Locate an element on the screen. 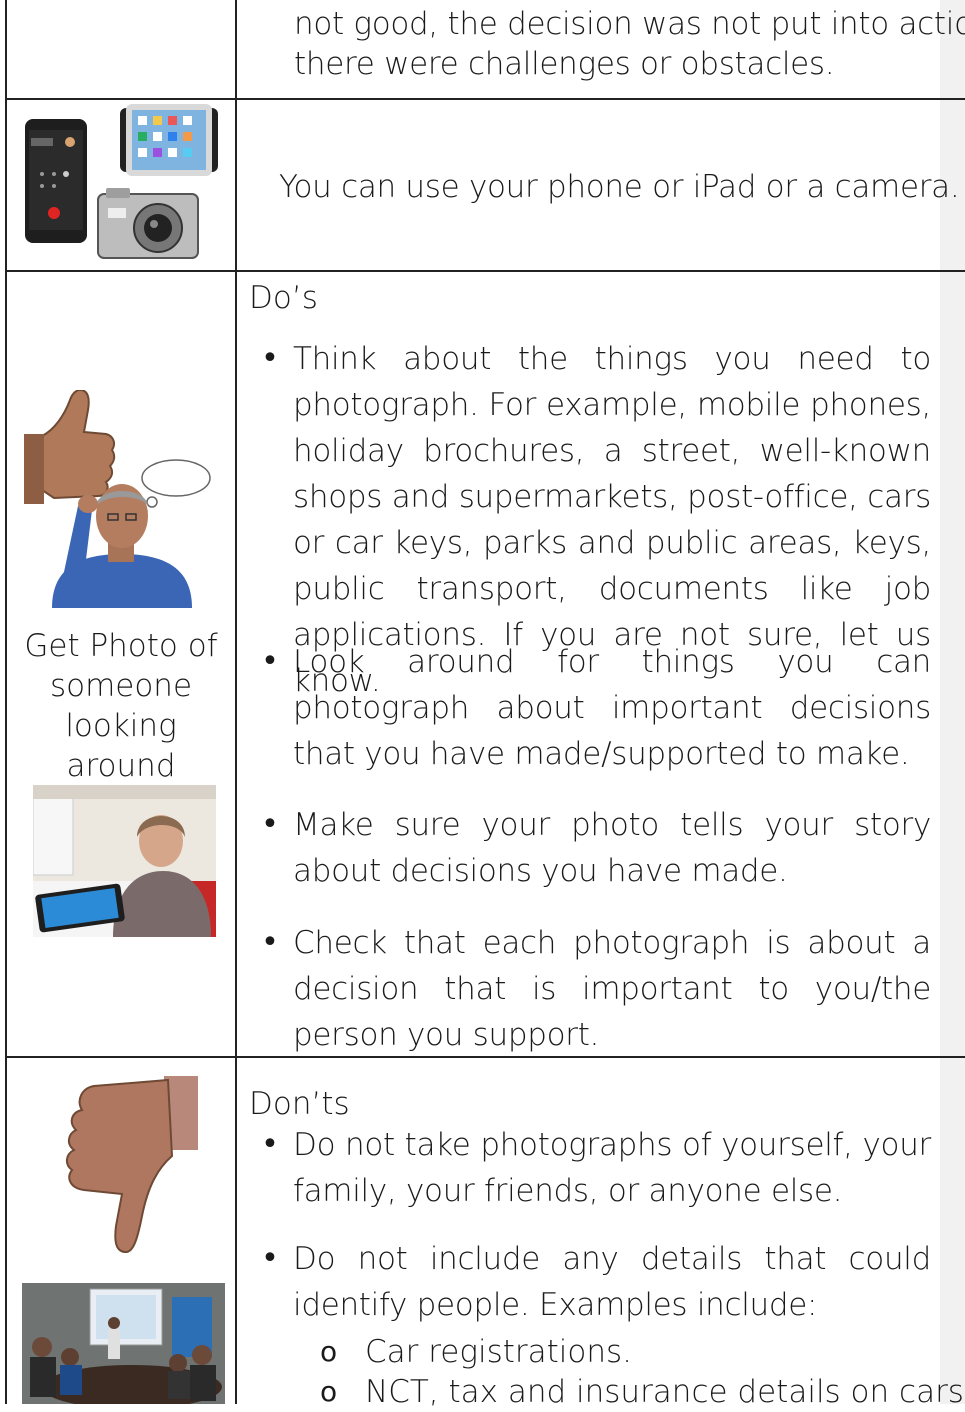  woman-with-tablet-photo is located at coordinates (124, 861).